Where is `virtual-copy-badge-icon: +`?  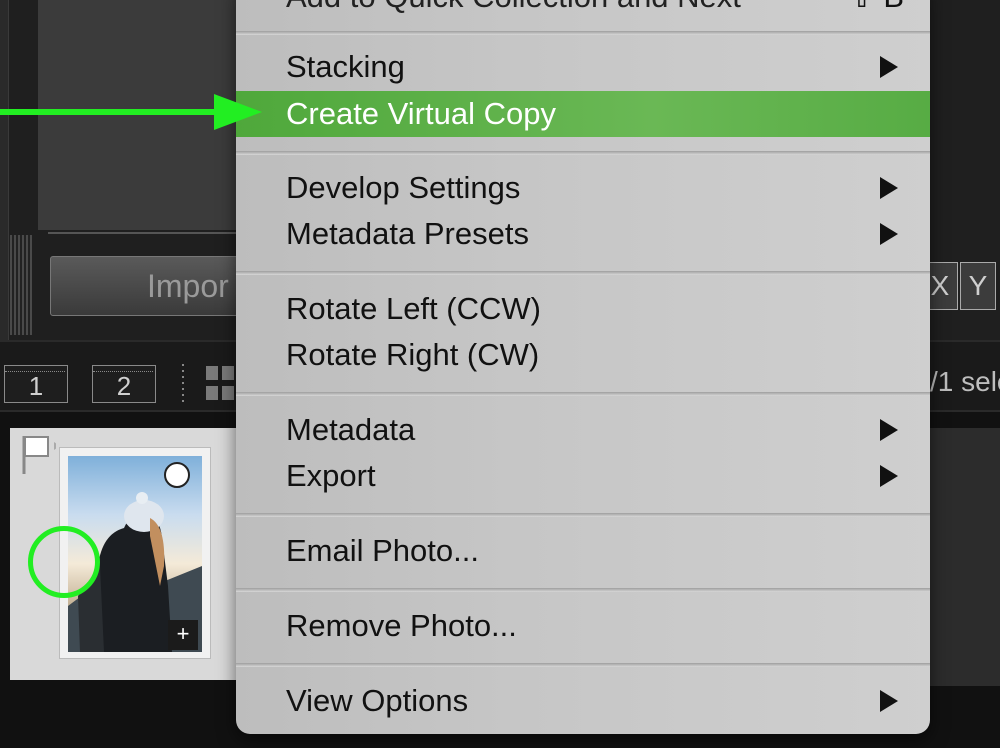
virtual-copy-badge-icon: + is located at coordinates (183, 635).